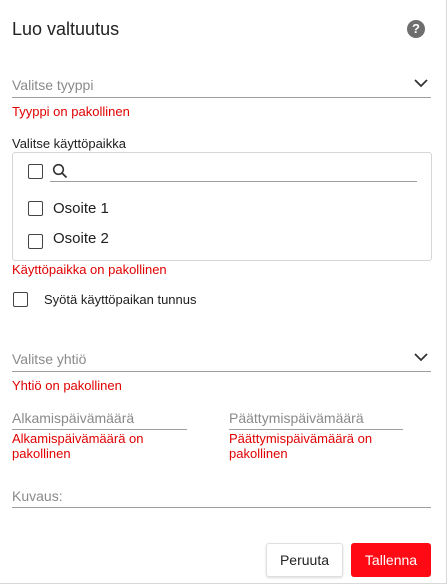 The height and width of the screenshot is (585, 448). I want to click on option-label: Osoite 1, so click(81, 208).